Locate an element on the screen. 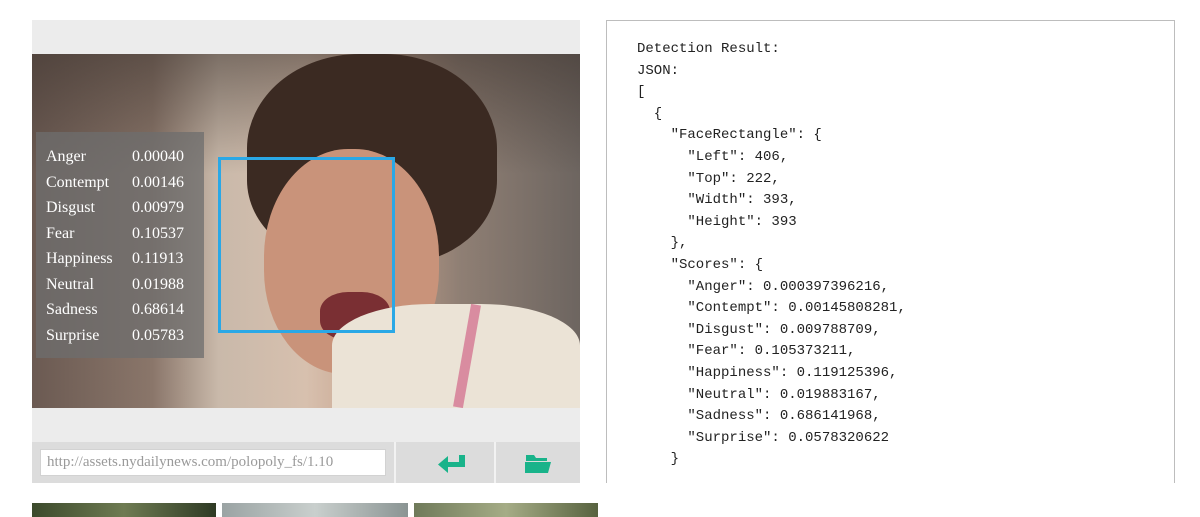  score-value: 0.68614 is located at coordinates (158, 309).